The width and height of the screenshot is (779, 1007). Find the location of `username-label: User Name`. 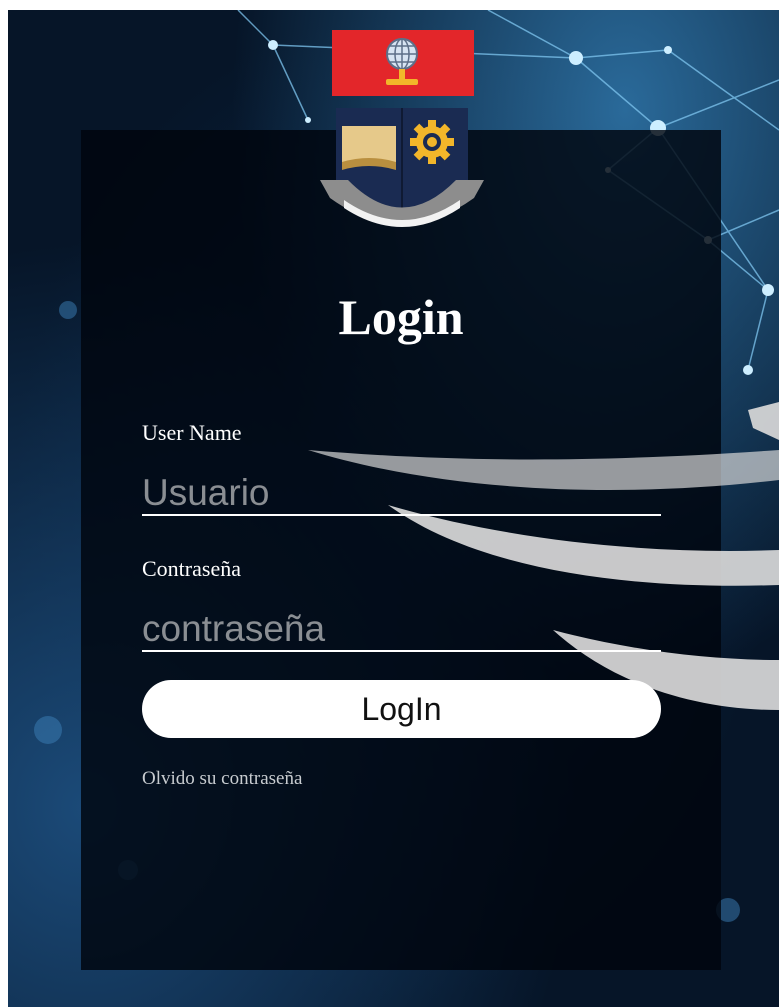

username-label: User Name is located at coordinates (192, 432).